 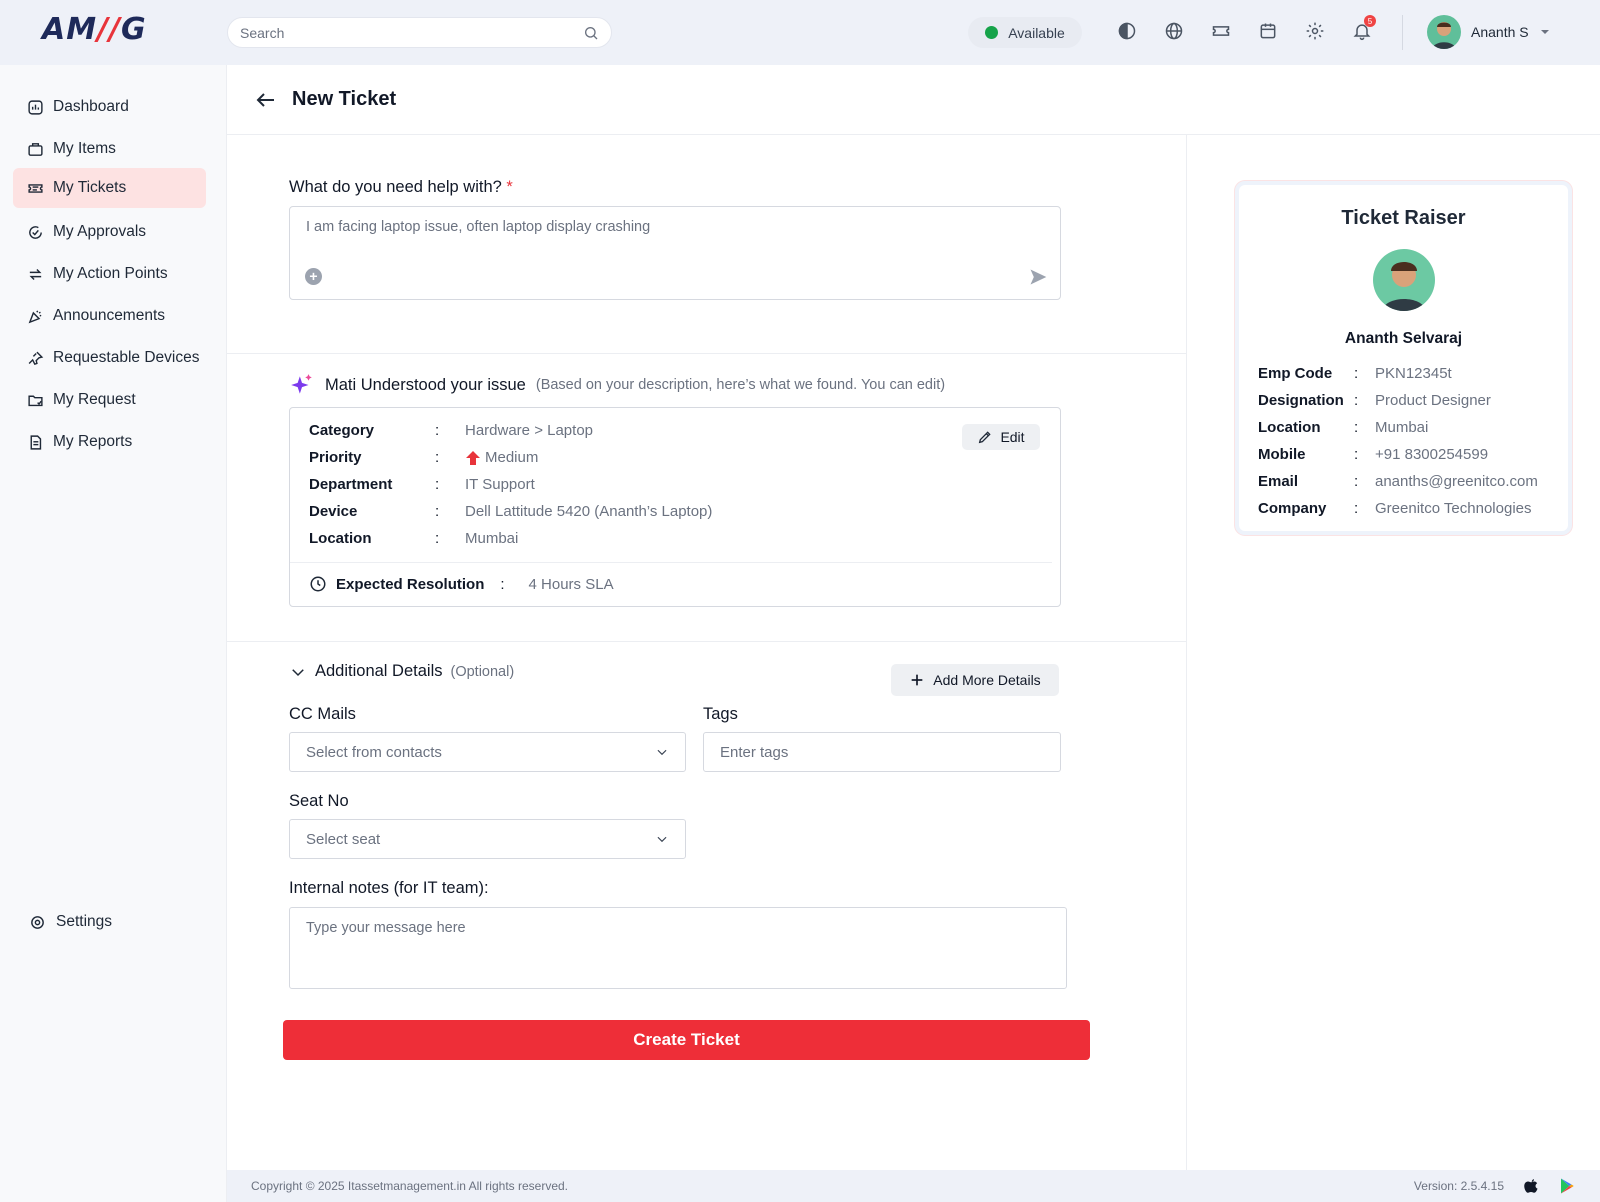 I want to click on seat-no-label: Seat No, so click(x=319, y=801).